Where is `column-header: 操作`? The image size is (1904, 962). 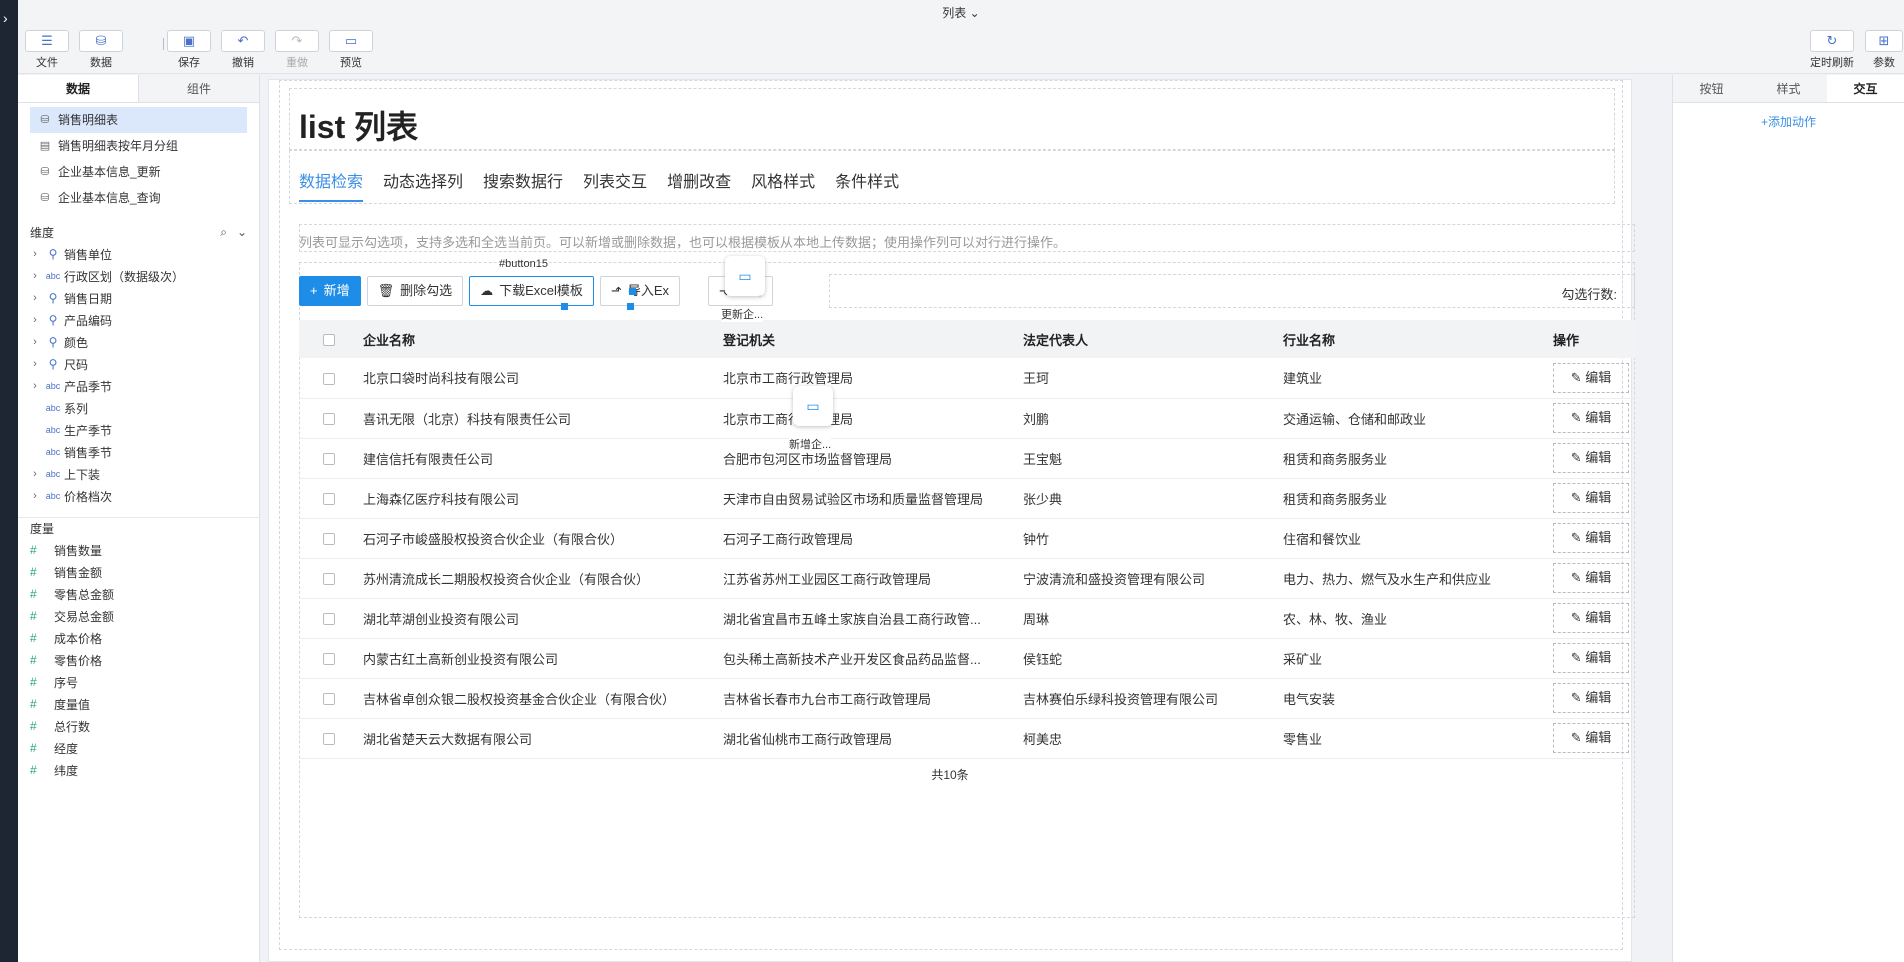
column-header: 操作 is located at coordinates (1590, 339).